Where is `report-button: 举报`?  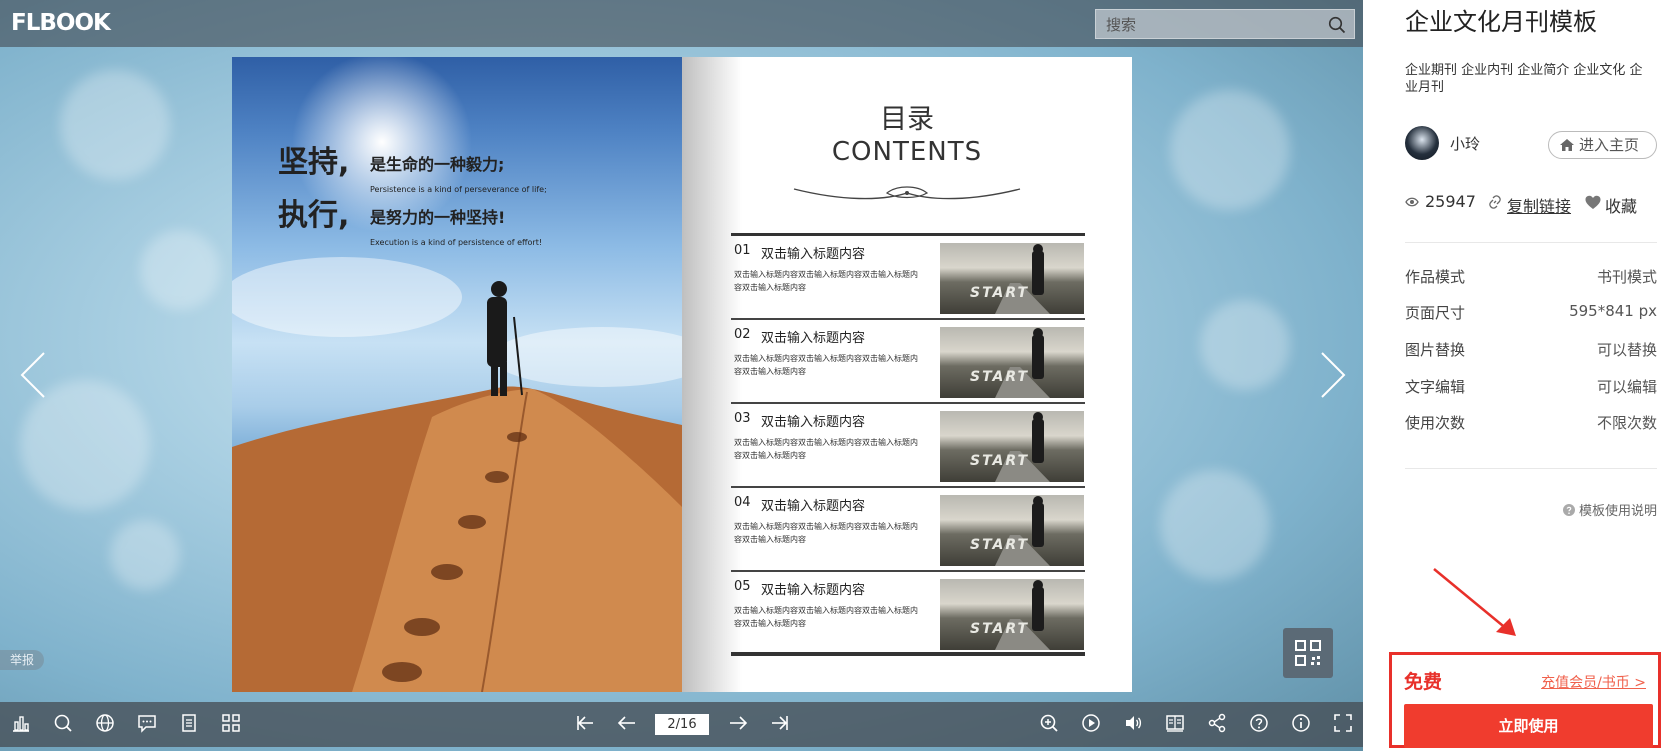
report-button: 举报 is located at coordinates (22, 660).